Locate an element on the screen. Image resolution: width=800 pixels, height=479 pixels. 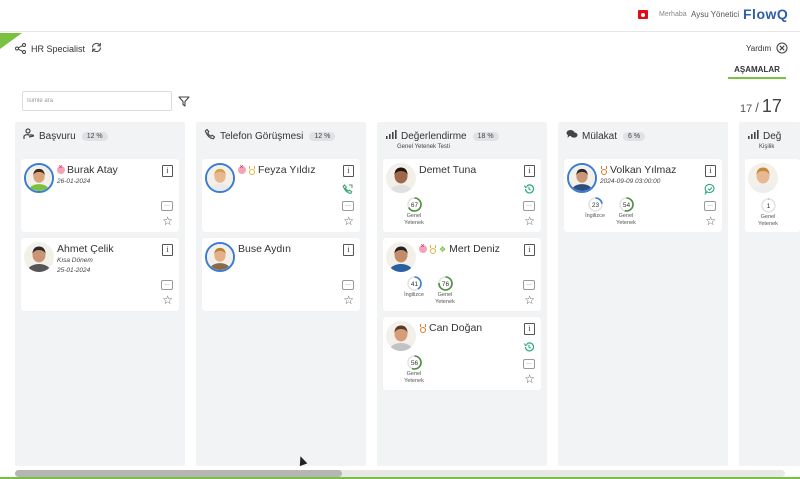
svg-text: 76 is located at coordinates (445, 284).